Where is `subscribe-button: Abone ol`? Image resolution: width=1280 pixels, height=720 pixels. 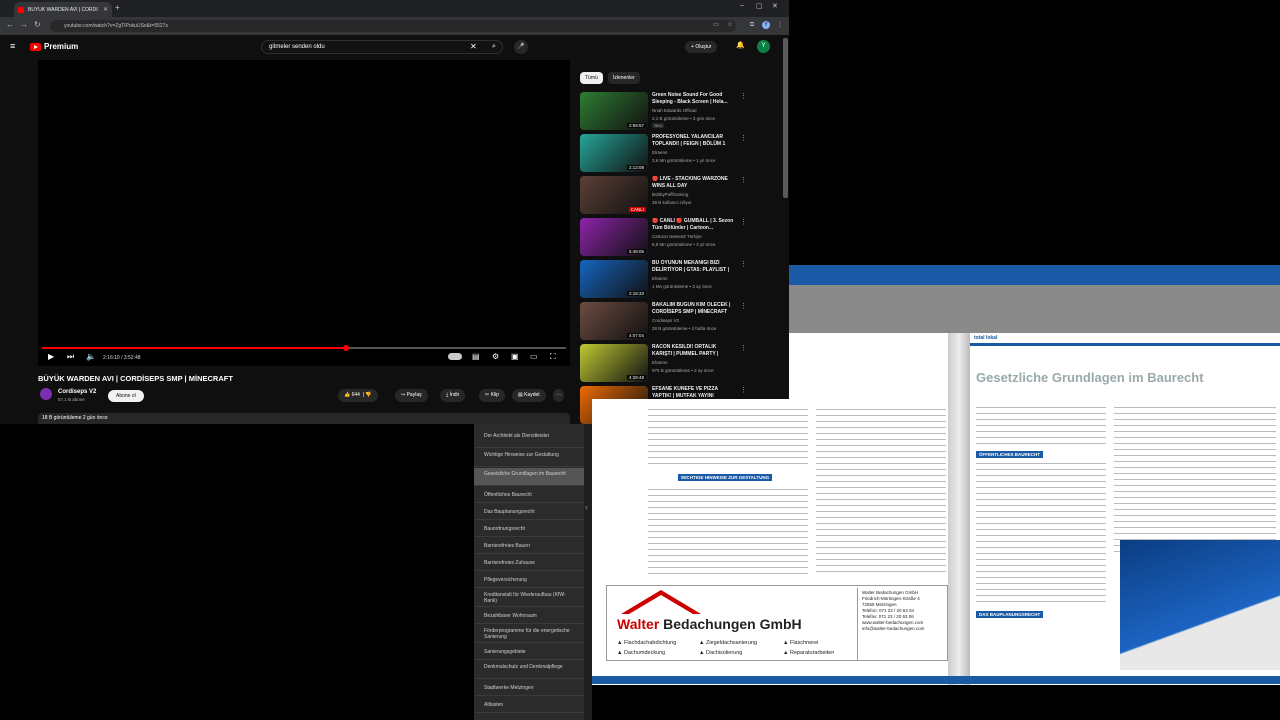 subscribe-button: Abone ol is located at coordinates (126, 396).